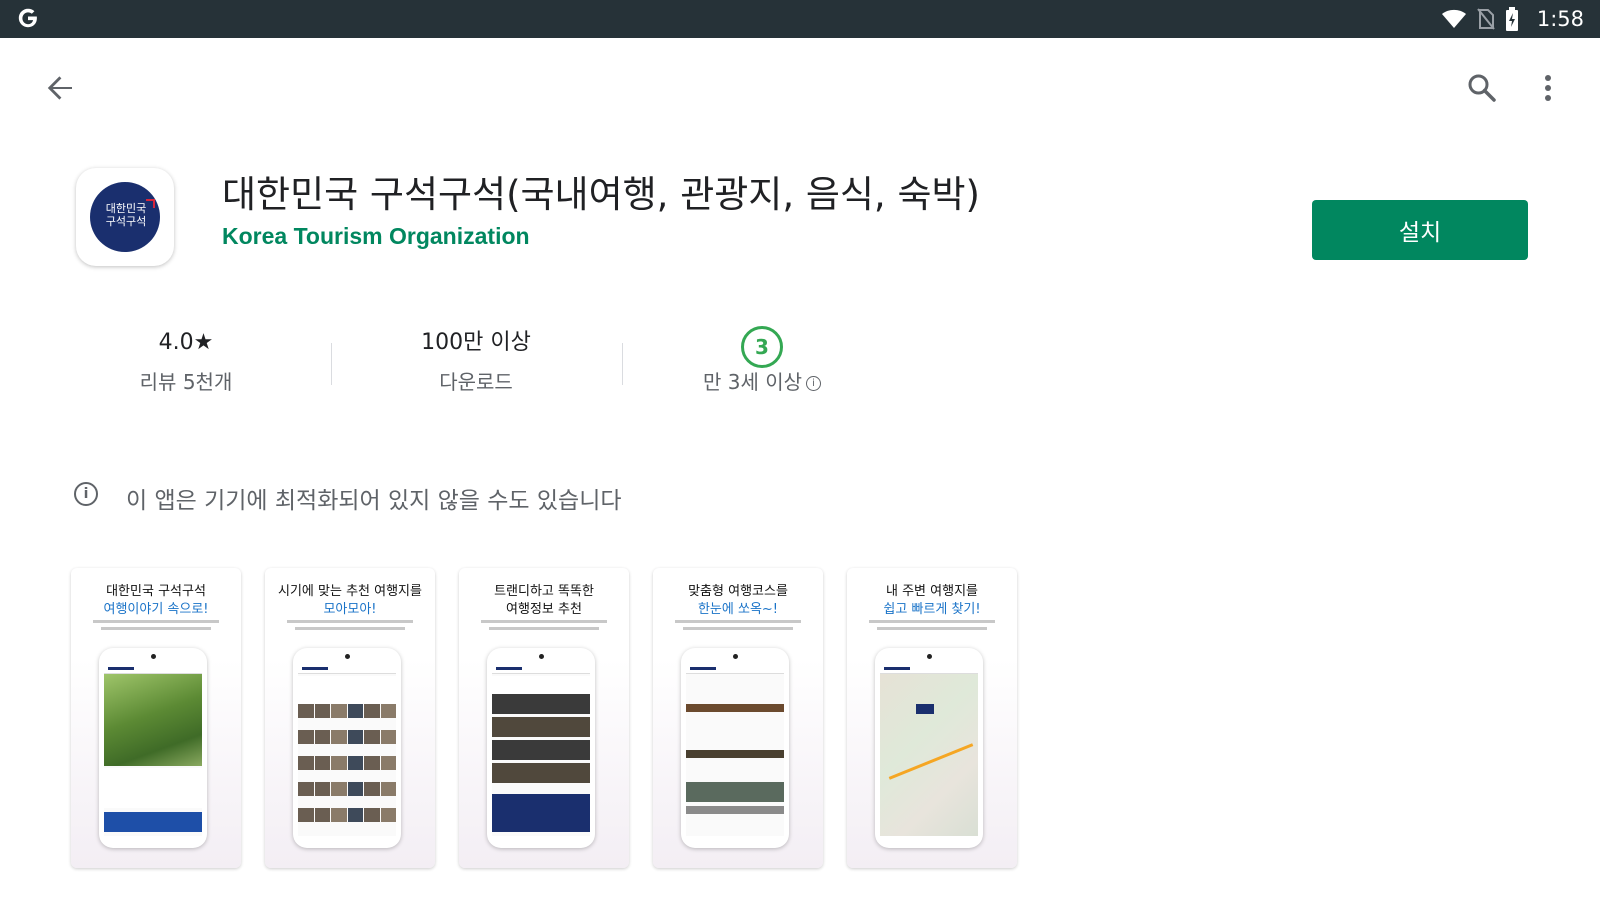 This screenshot has height=900, width=1600. Describe the element at coordinates (601, 194) in the screenshot. I see `app-title: 대한민국 구석구석(국내여행, 관광지, 음식, 숙박)` at that location.